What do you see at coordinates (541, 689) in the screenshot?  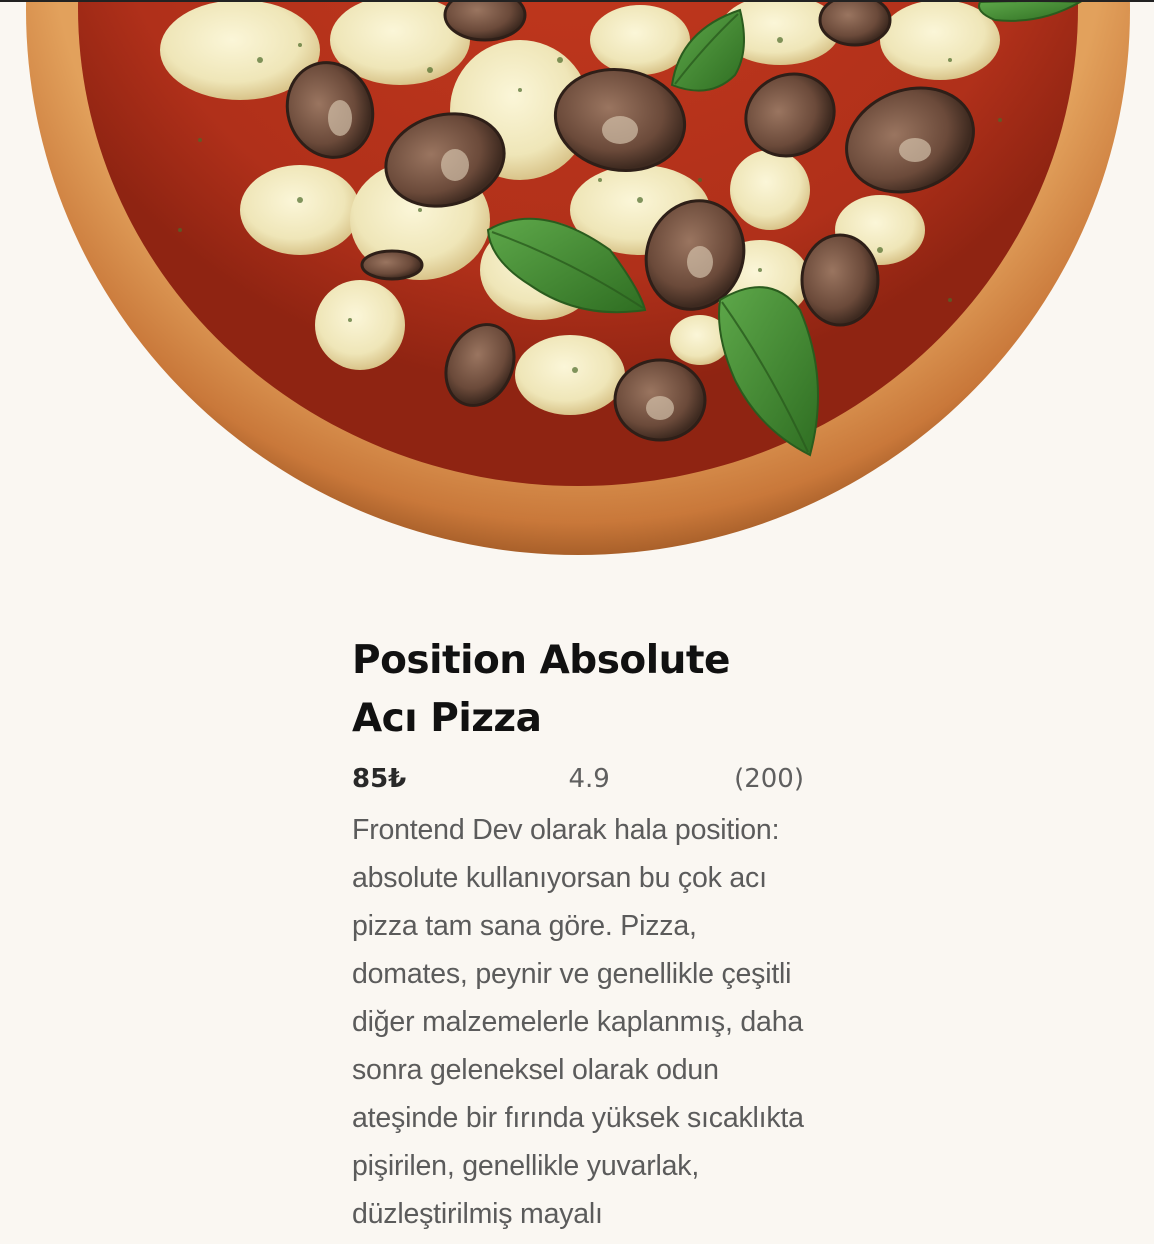 I see `product-title: Position Absolute Acı Pizza` at bounding box center [541, 689].